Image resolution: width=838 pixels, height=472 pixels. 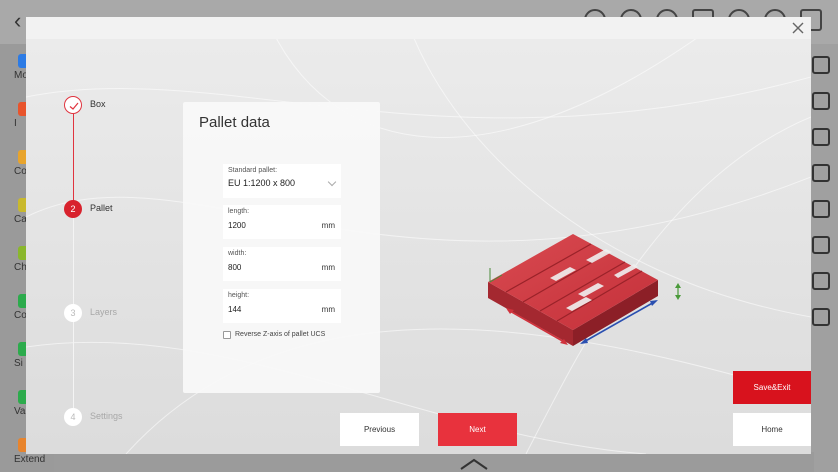 What do you see at coordinates (98, 104) in the screenshot?
I see `step-label: Box` at bounding box center [98, 104].